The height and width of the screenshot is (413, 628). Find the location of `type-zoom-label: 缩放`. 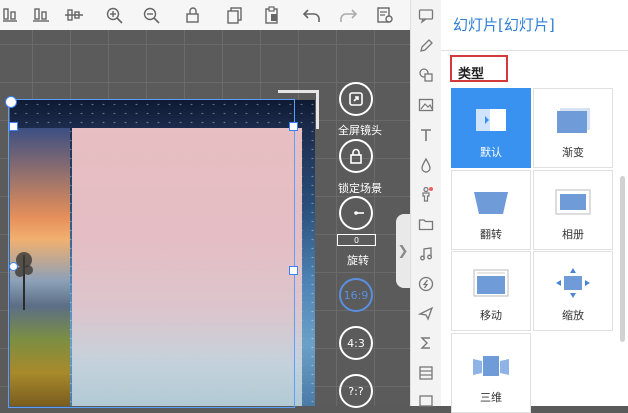

type-zoom-label: 缩放 is located at coordinates (573, 315).